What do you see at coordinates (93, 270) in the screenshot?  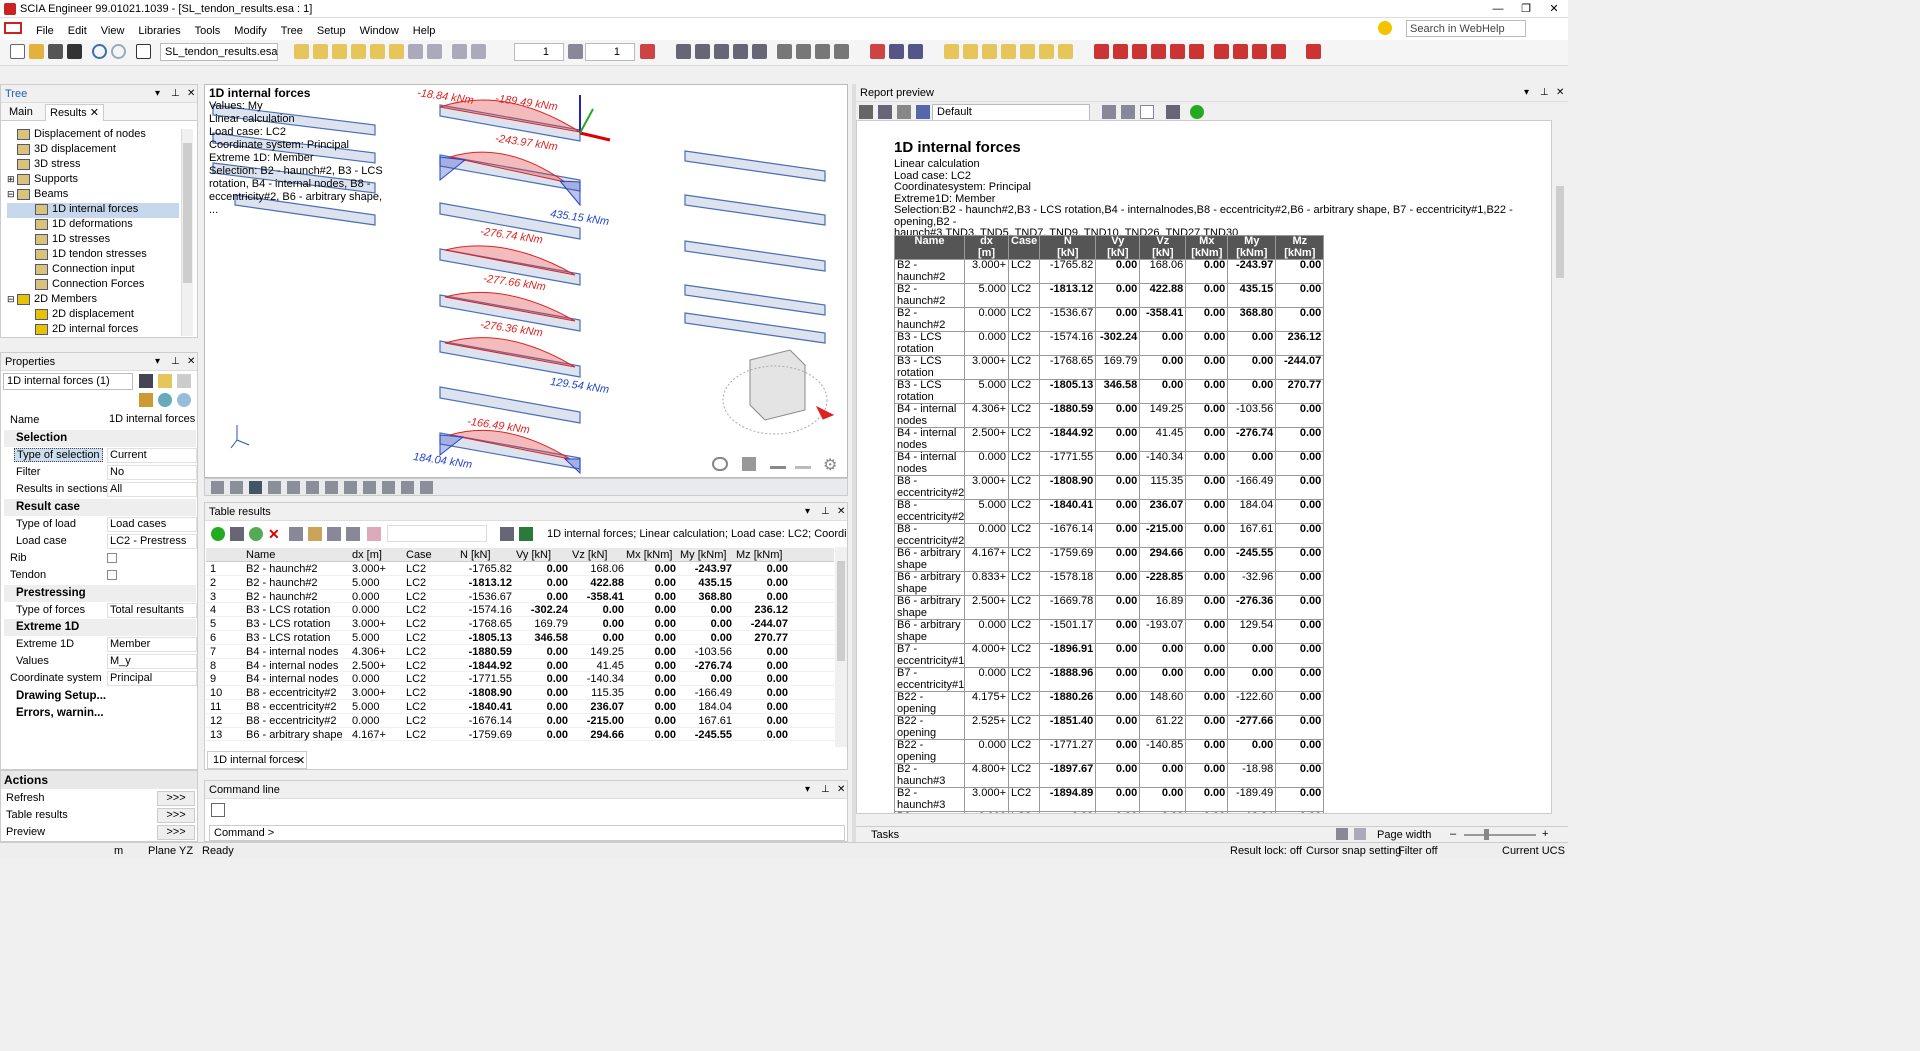 I see `tree-item: Connection input` at bounding box center [93, 270].